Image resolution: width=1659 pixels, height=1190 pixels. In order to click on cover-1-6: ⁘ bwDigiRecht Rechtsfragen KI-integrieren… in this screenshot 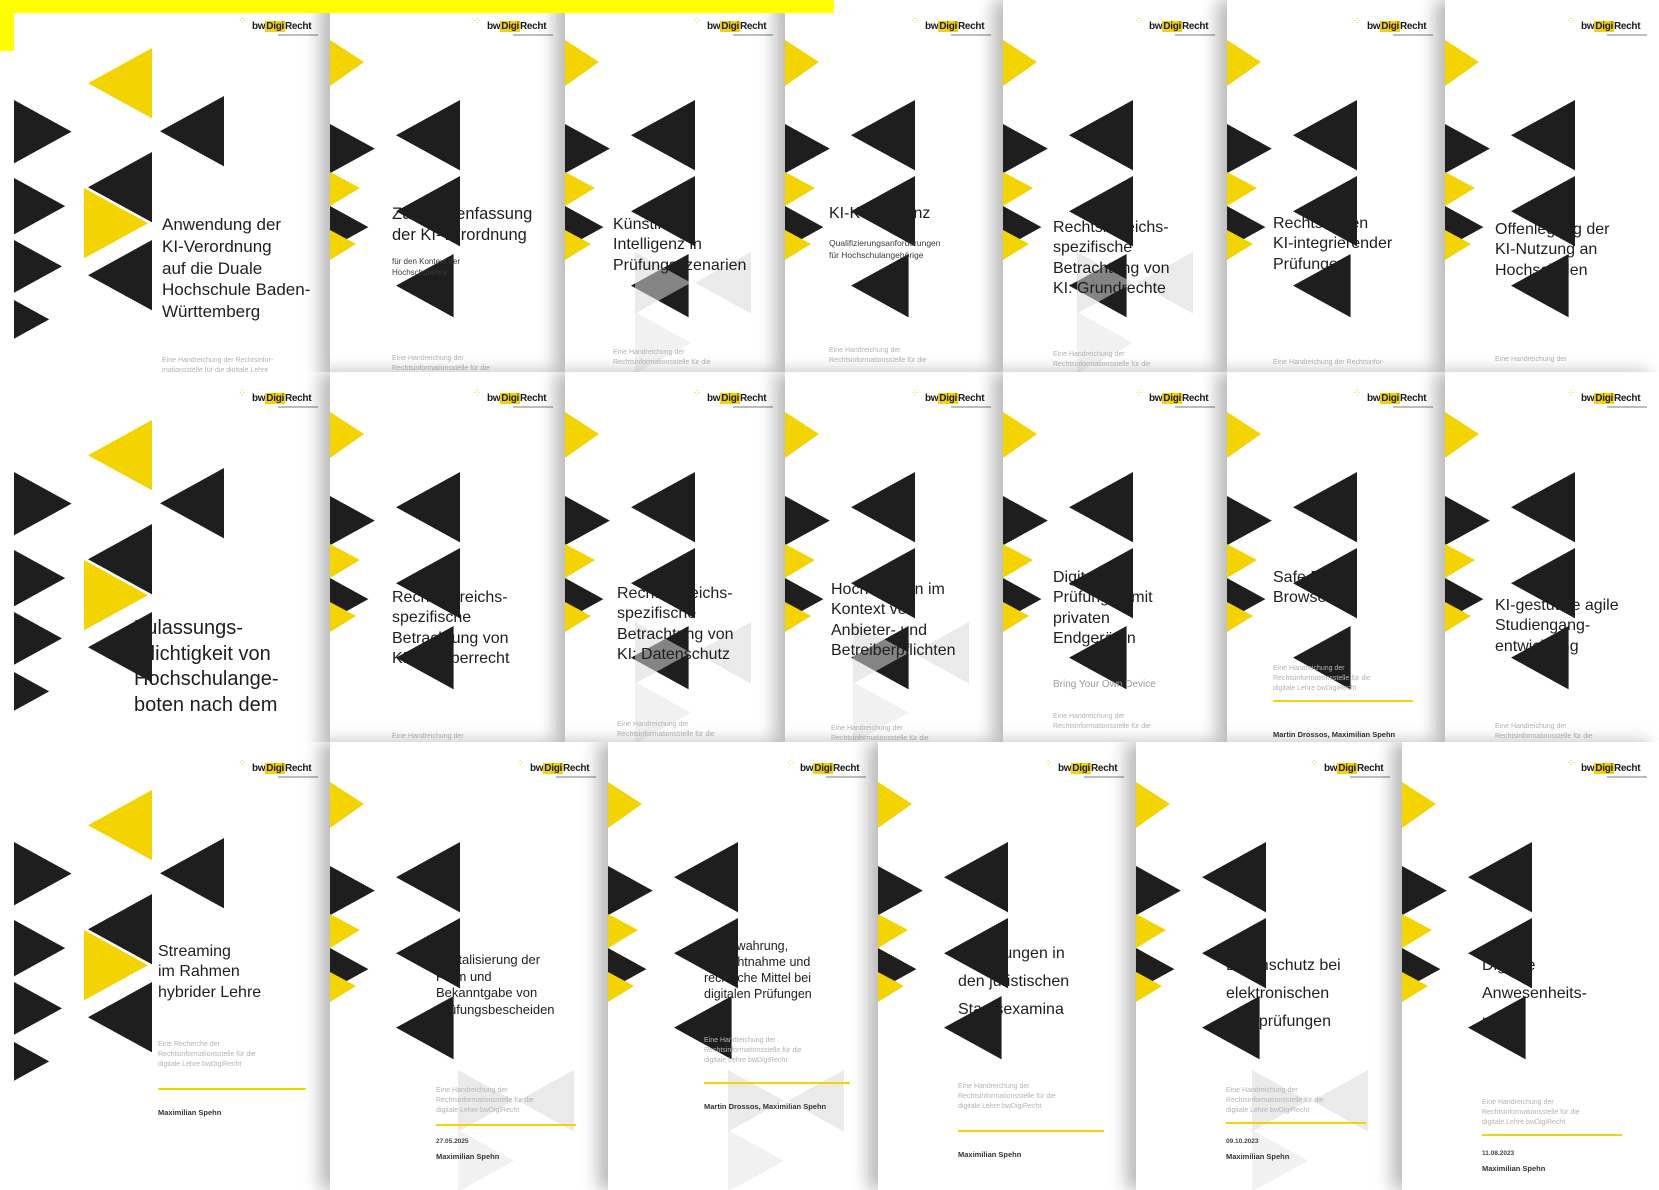, I will do `click(1336, 186)`.